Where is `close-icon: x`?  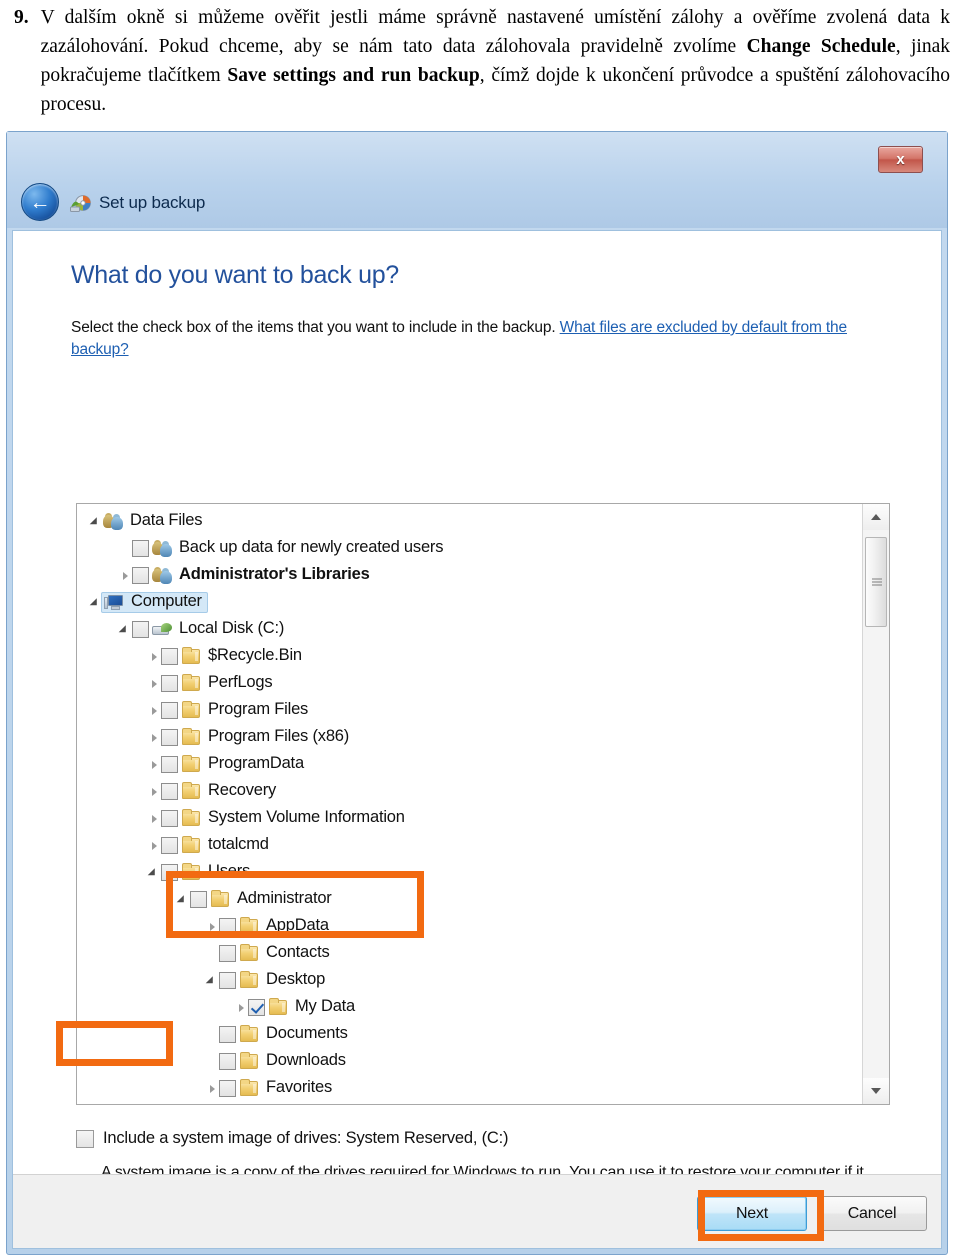
close-icon: x is located at coordinates (900, 159).